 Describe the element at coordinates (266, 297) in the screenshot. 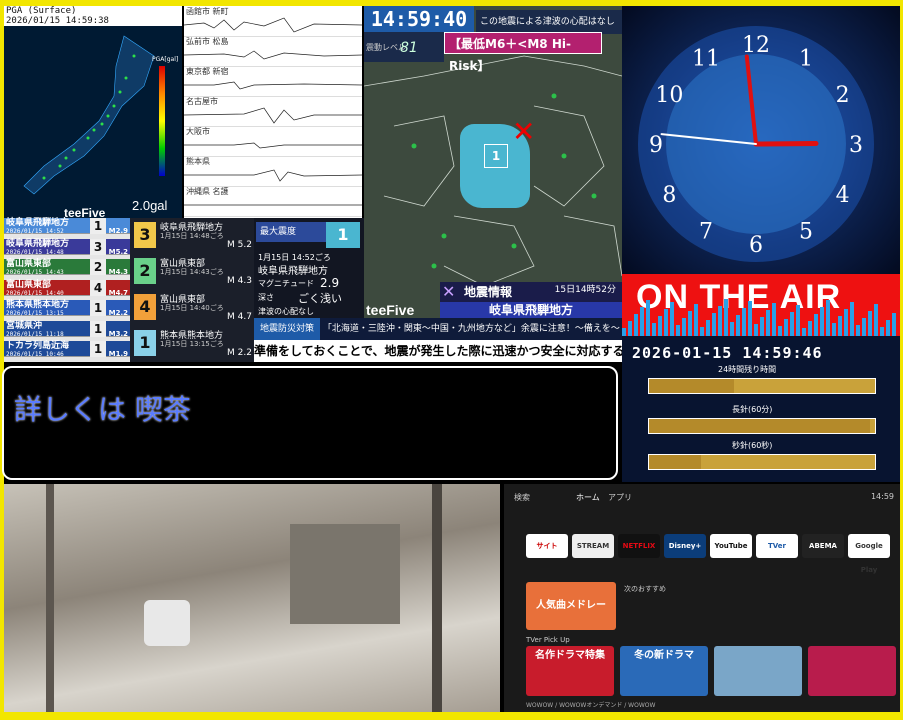

I see `summary-depth-label: 深さ` at that location.